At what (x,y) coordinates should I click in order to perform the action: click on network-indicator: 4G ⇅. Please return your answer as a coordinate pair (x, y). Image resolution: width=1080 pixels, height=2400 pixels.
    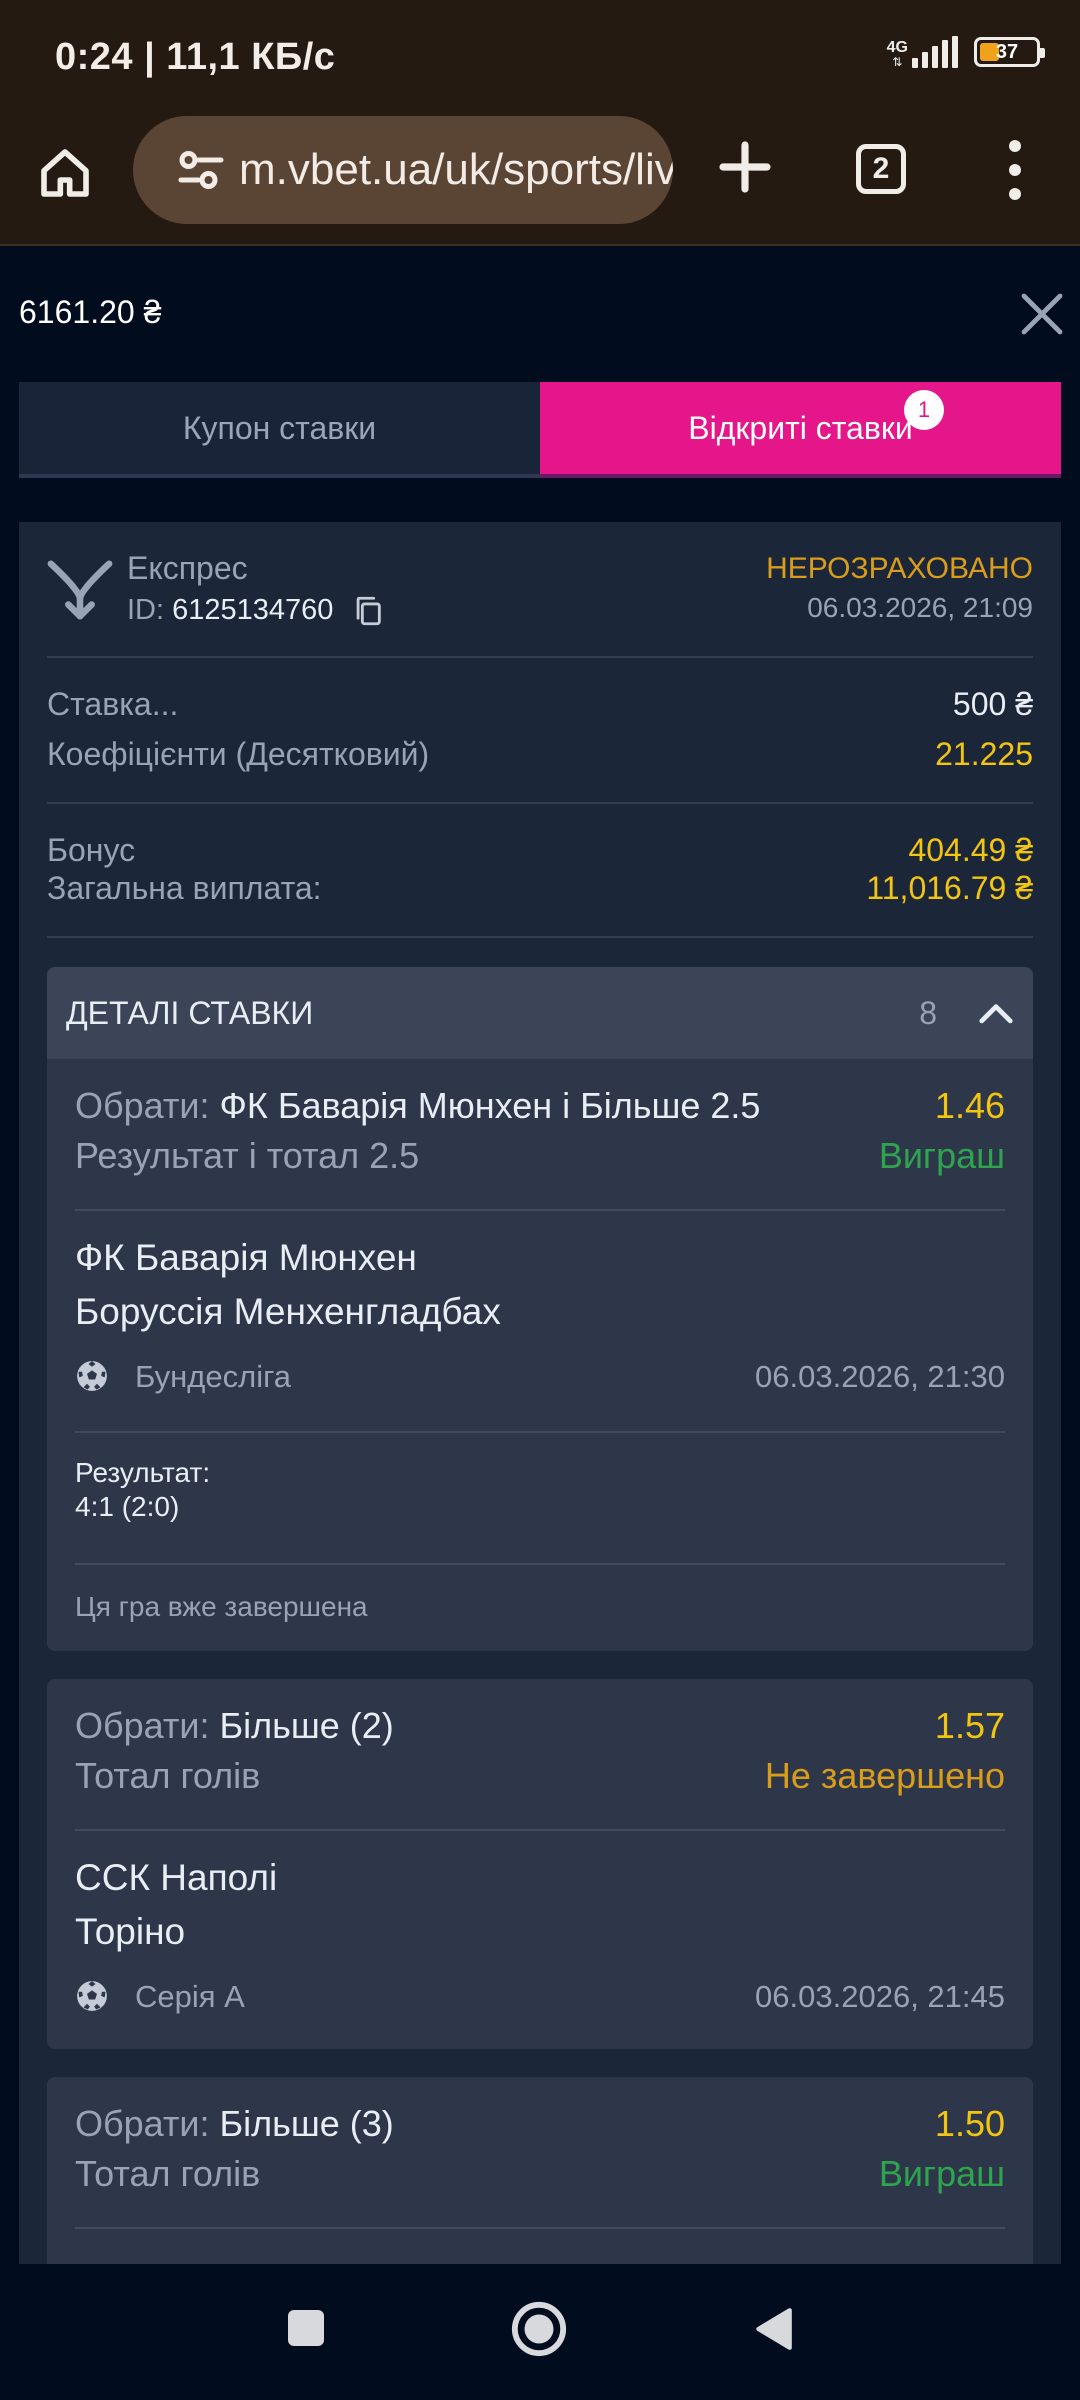
    Looking at the image, I should click on (922, 52).